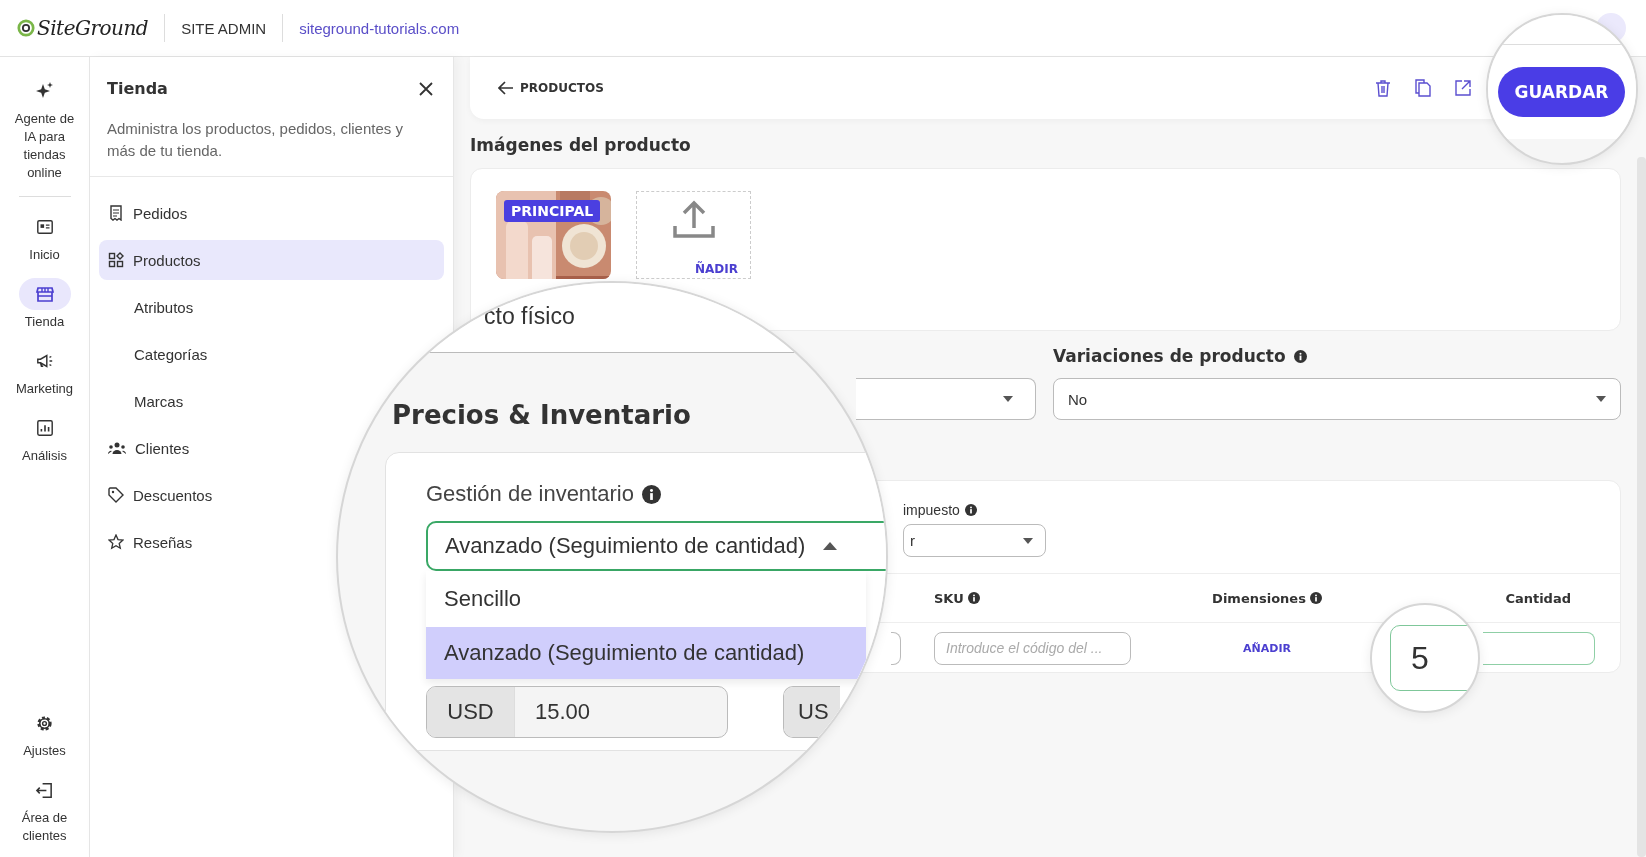 The image size is (1646, 857). I want to click on panel-item: Reseñas, so click(150, 542).